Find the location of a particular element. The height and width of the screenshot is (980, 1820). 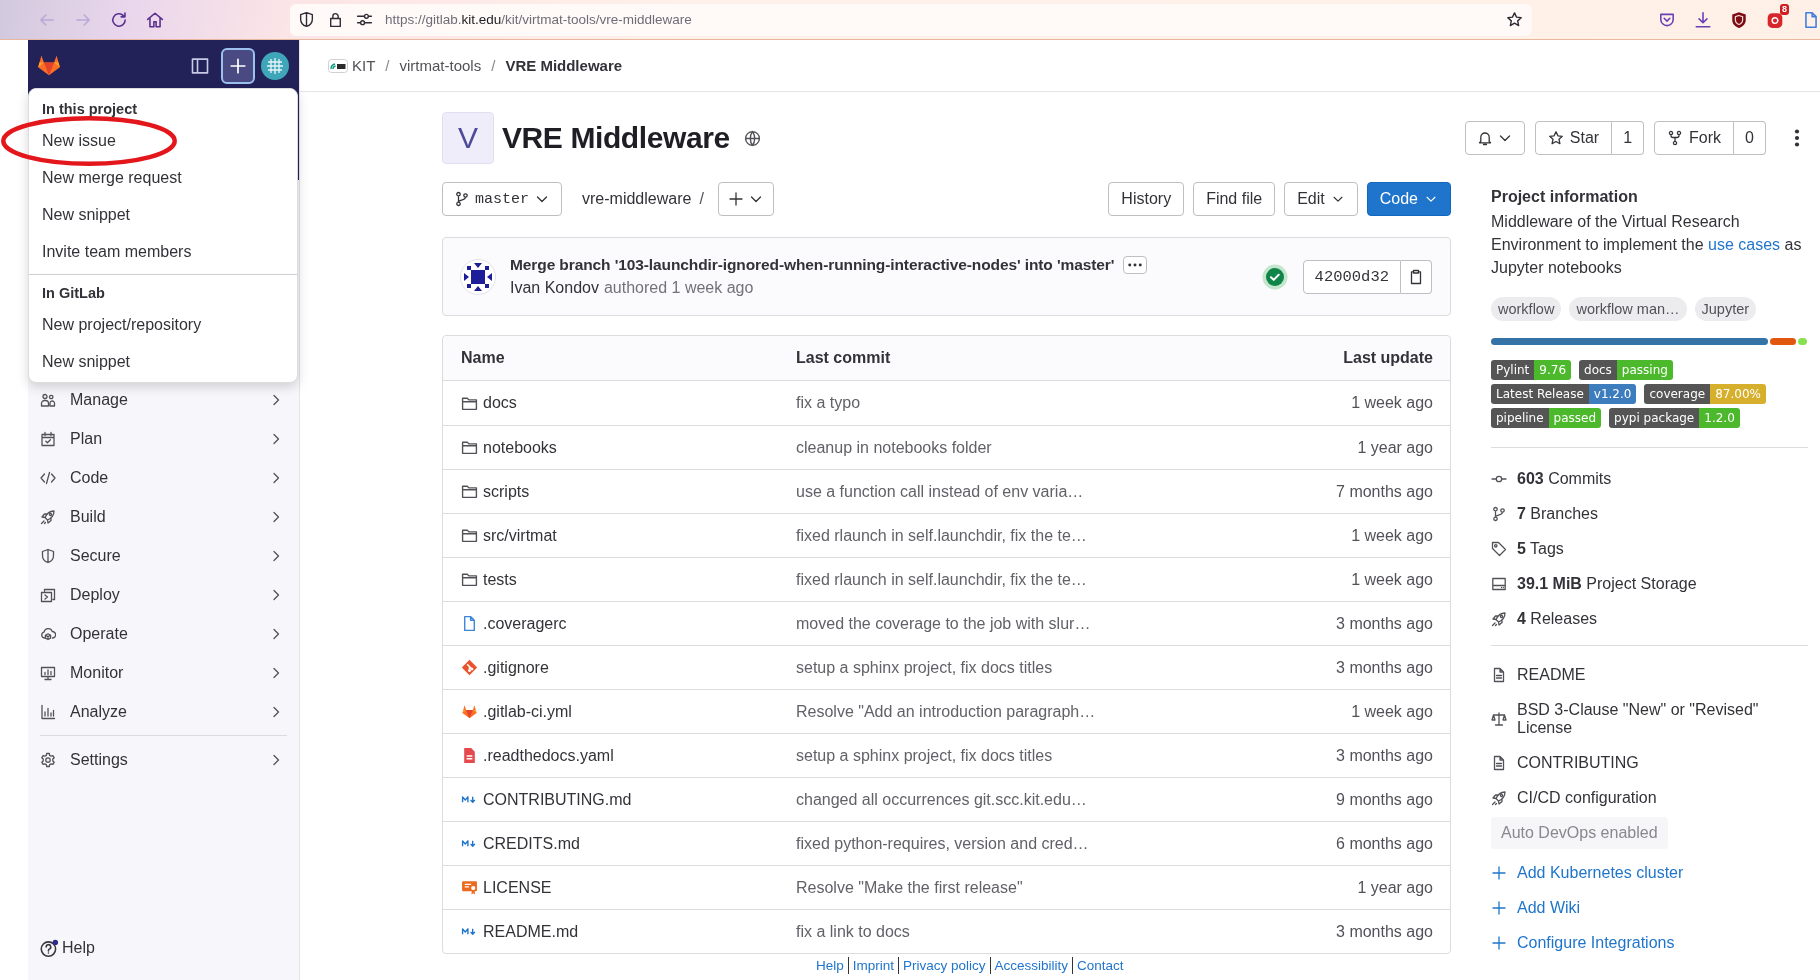

download-icon is located at coordinates (1703, 19).